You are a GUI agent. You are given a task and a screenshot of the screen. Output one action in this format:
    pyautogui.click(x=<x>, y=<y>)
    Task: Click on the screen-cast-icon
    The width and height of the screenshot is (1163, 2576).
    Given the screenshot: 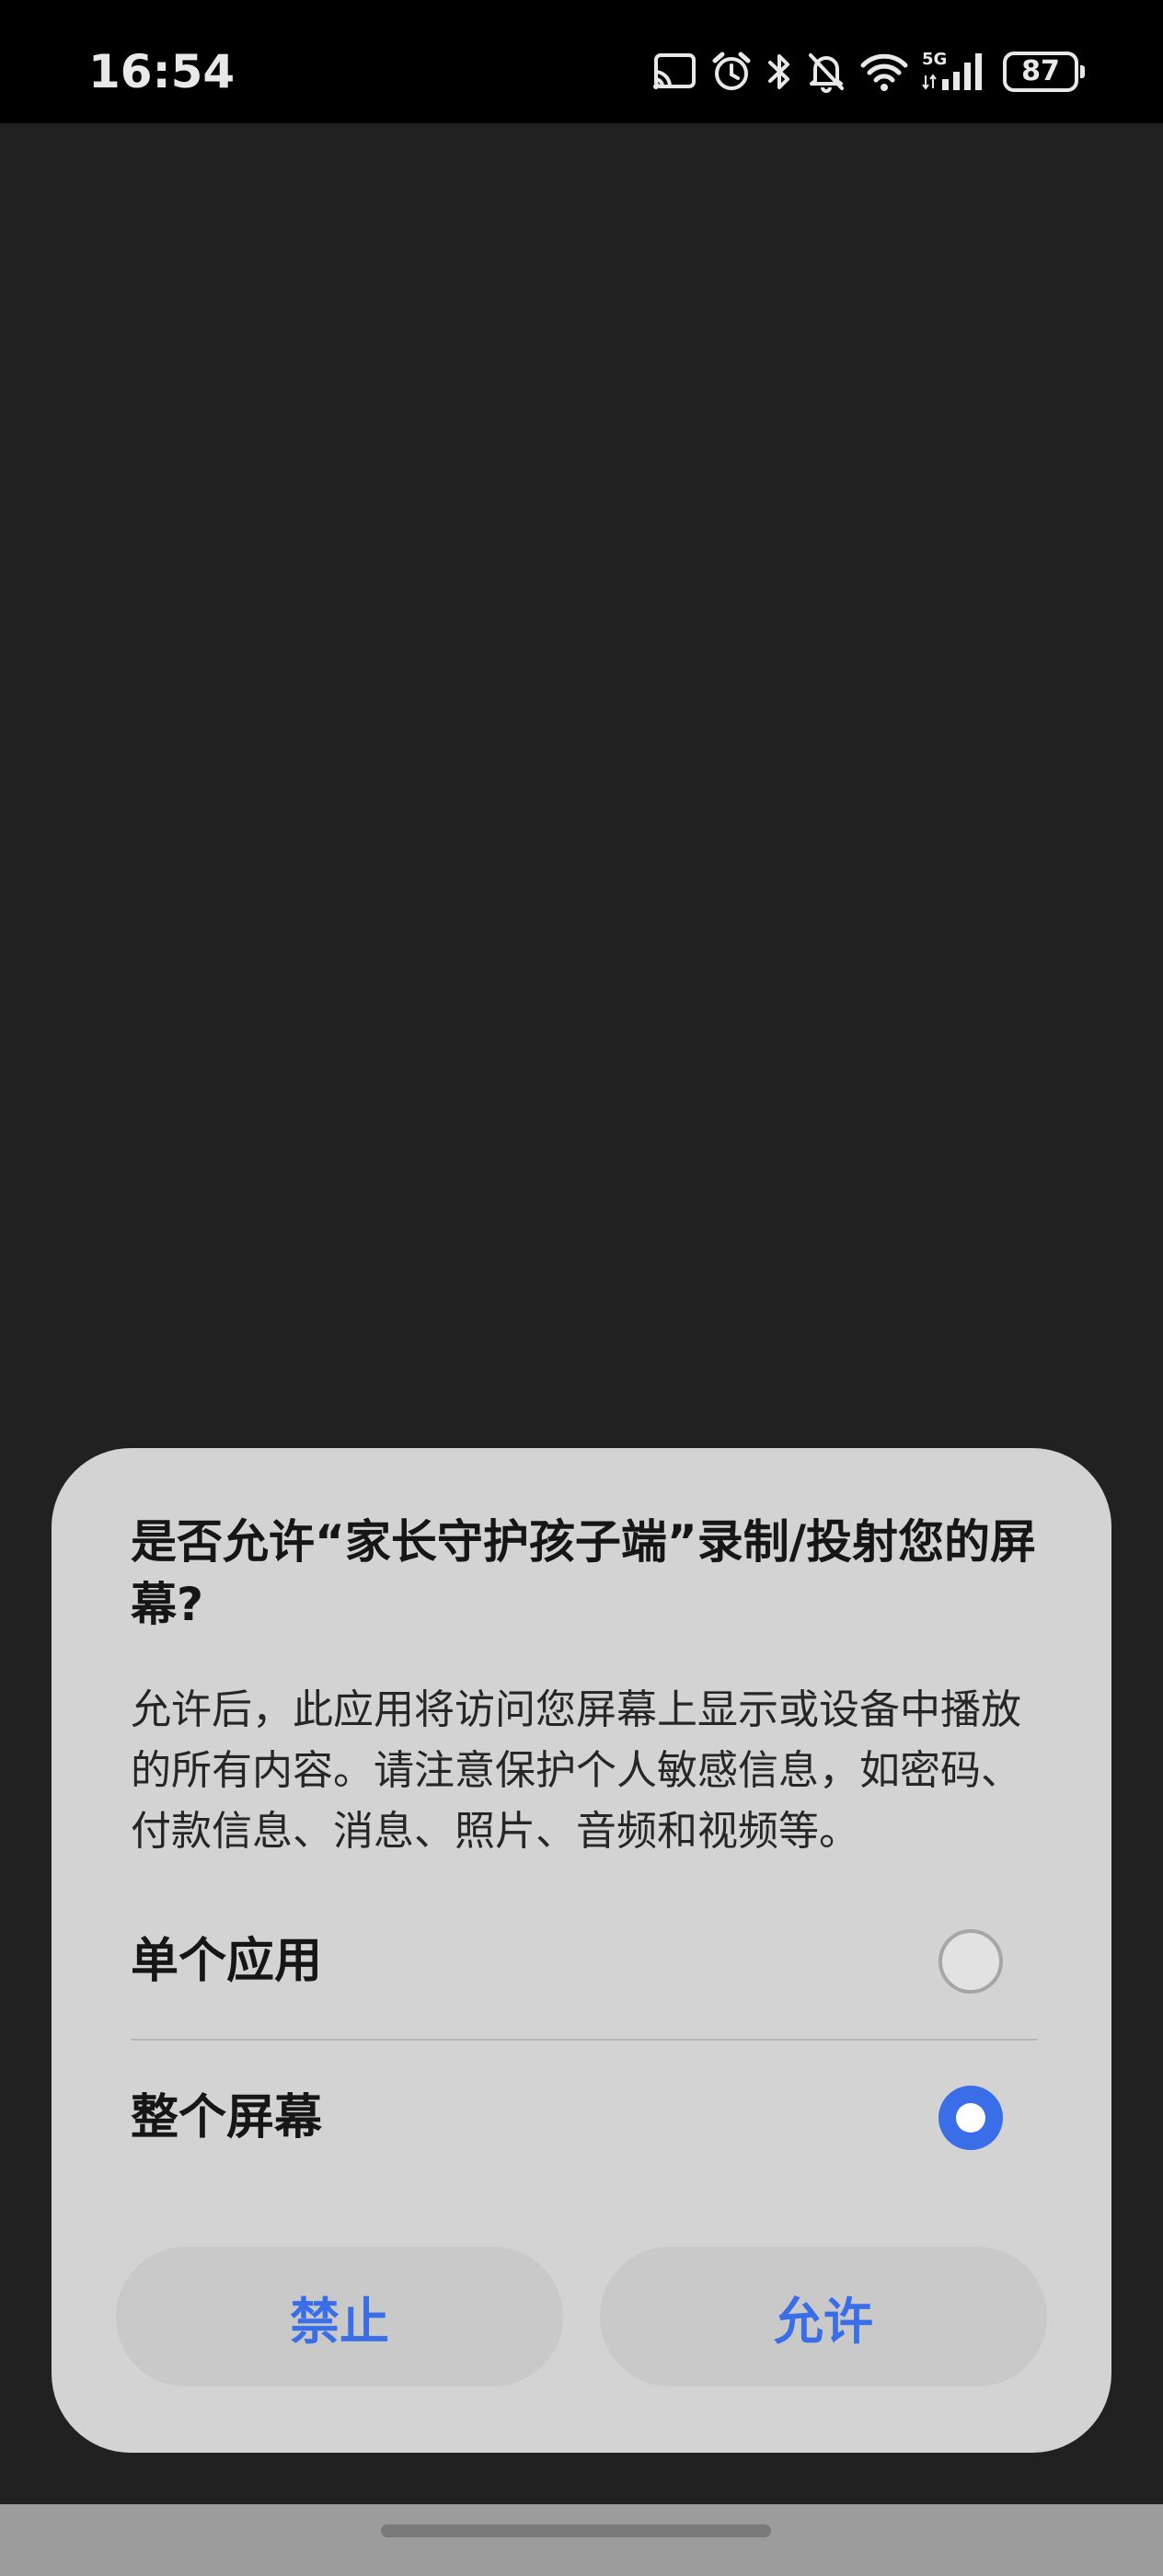 What is the action you would take?
    pyautogui.click(x=674, y=72)
    